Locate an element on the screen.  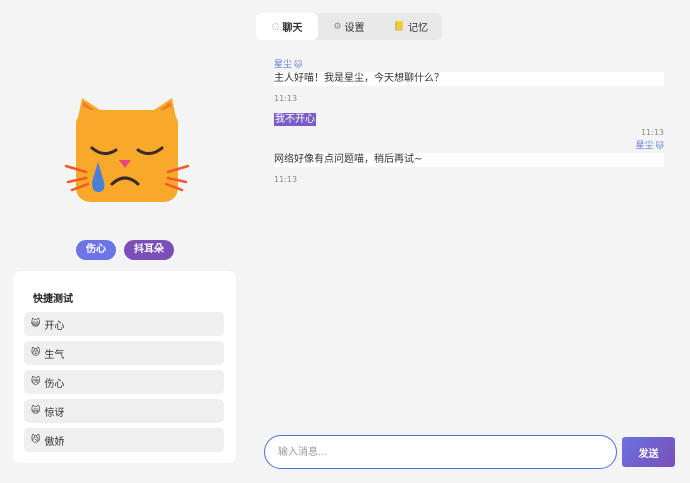
quick-test-list: 😺 开心 😾 生气 😿 伤心 🙀 惊讶 😼 傲娇 is located at coordinates (124, 384).